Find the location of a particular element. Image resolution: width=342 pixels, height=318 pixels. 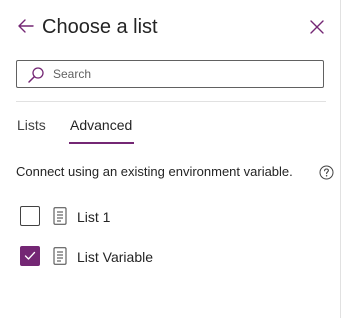

back-button is located at coordinates (26, 26).